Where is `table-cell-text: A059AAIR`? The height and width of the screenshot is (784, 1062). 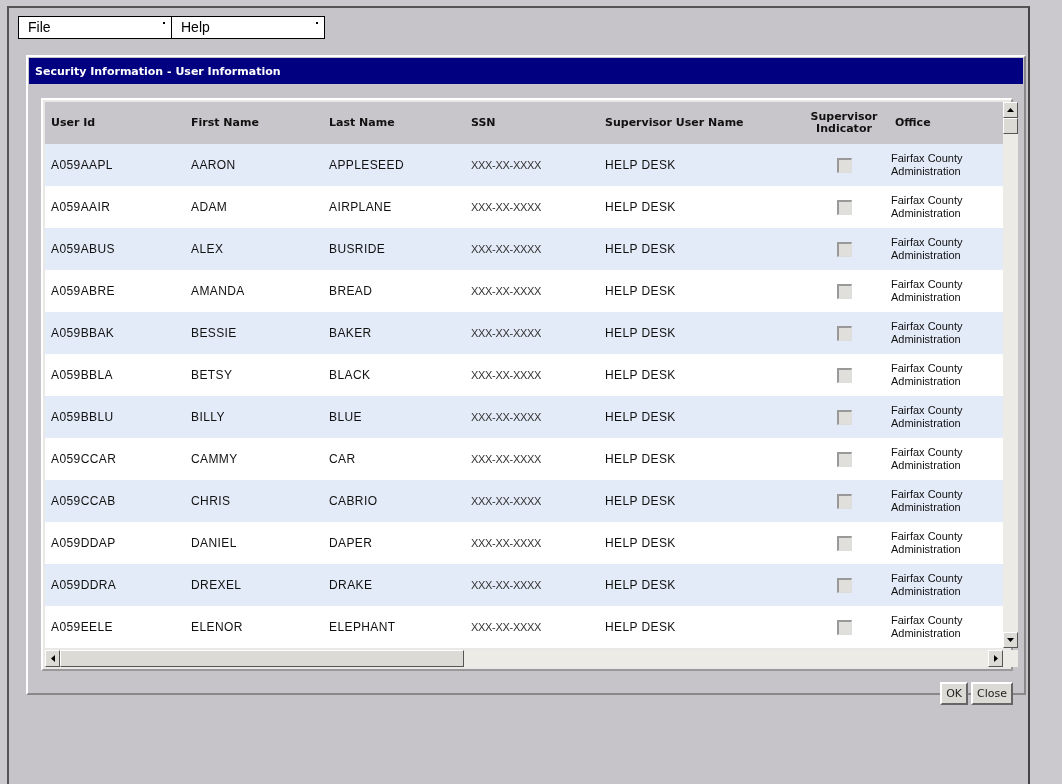
table-cell-text: A059AAIR is located at coordinates (81, 207).